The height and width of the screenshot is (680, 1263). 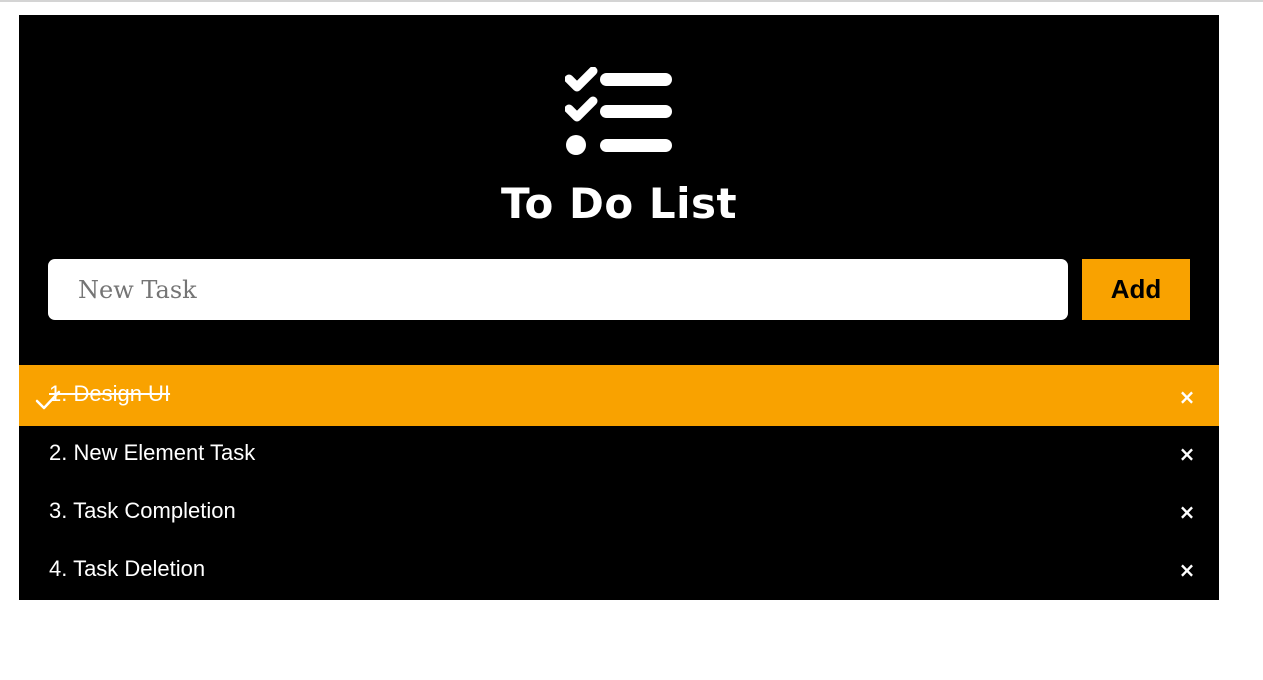 I want to click on task-item-design-ui: 1. Design UI ×, so click(x=619, y=395).